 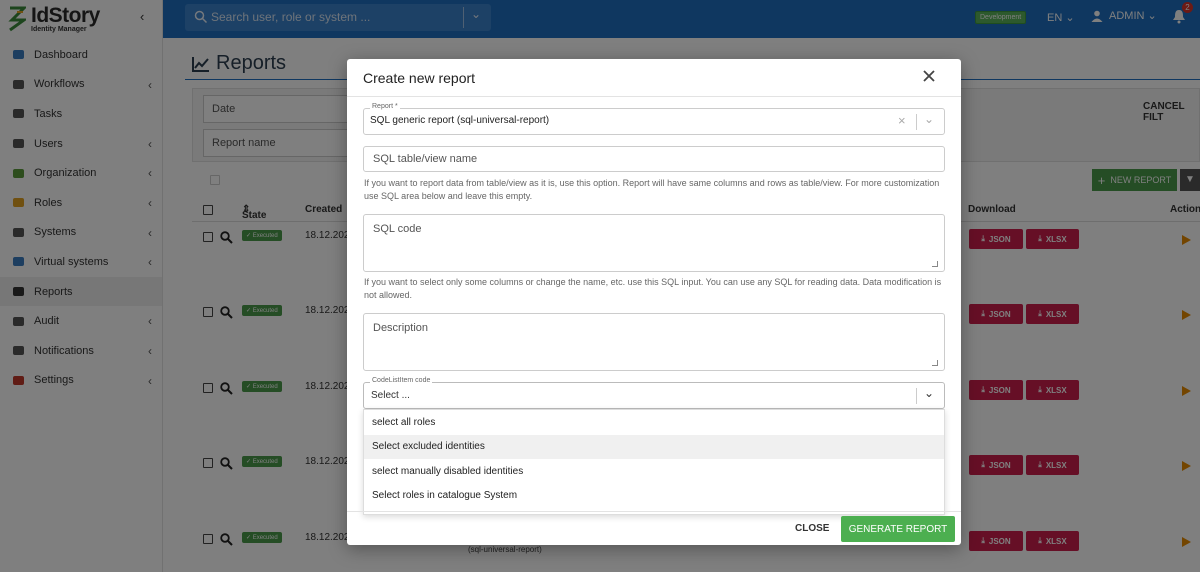 What do you see at coordinates (654, 78) in the screenshot?
I see `dialog-header: Create new report` at bounding box center [654, 78].